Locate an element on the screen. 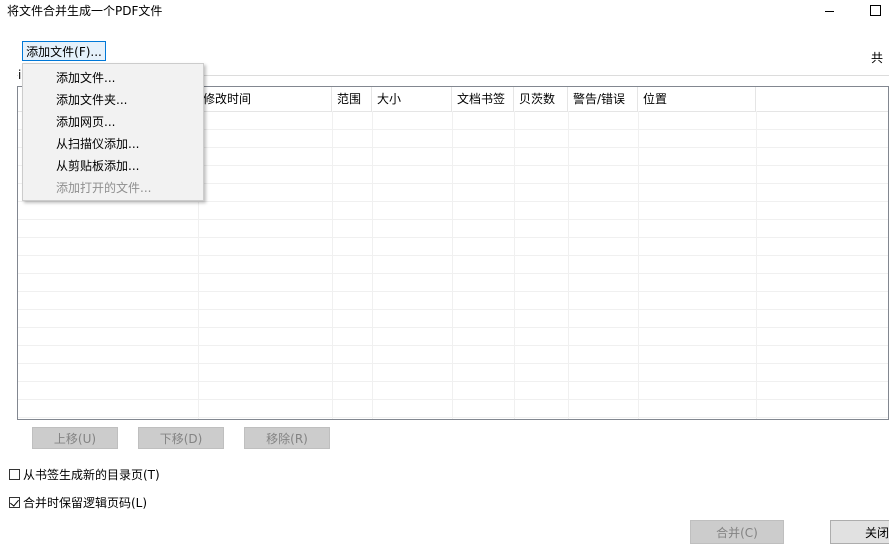  minimize-icon is located at coordinates (829, 11).